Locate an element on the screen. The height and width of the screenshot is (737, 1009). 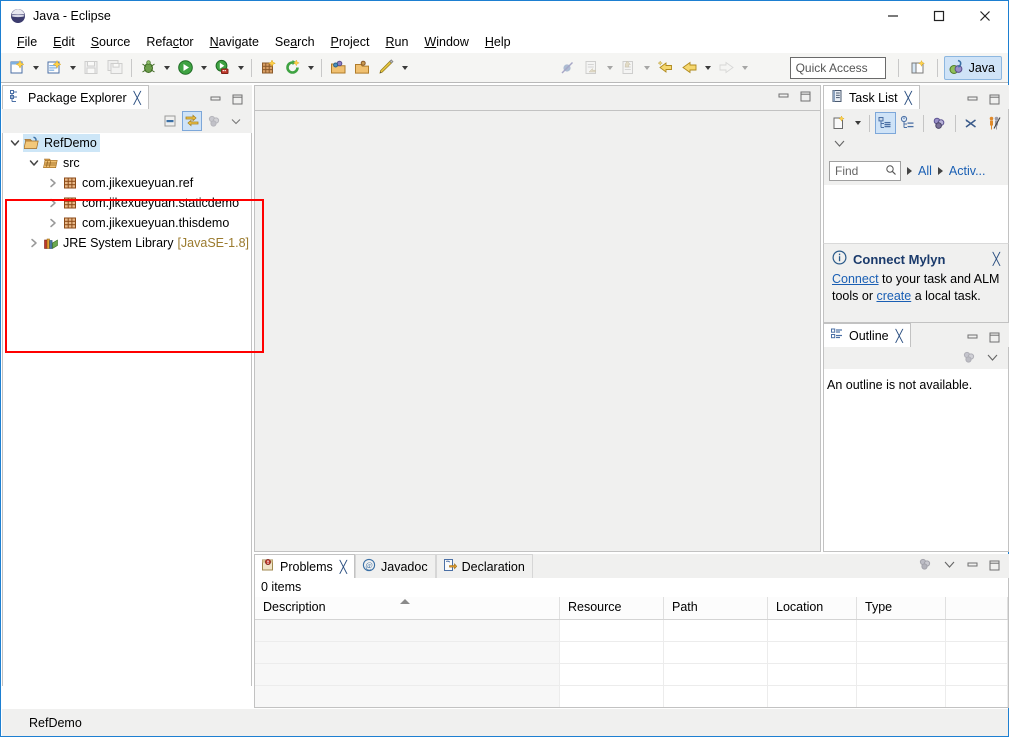
tab-task-list: Task List ╳ is located at coordinates (871, 97).